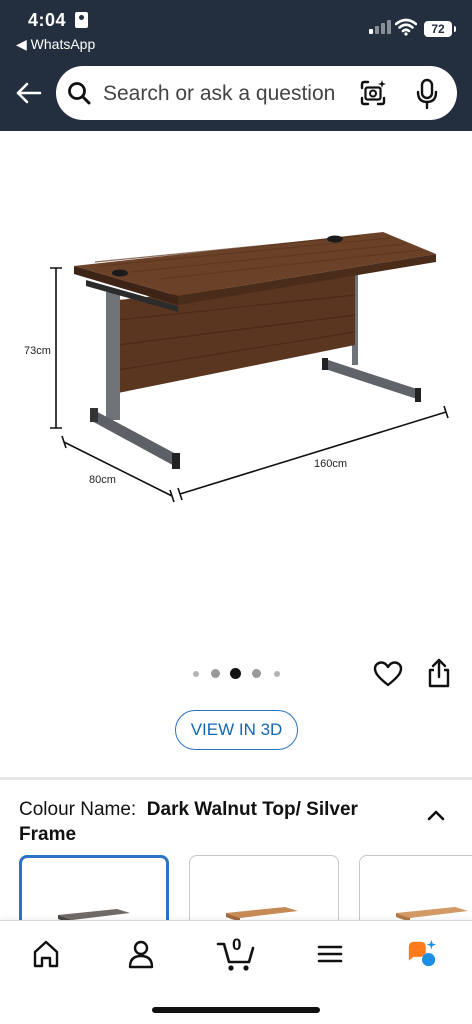  I want to click on cart-count: 0, so click(237, 944).